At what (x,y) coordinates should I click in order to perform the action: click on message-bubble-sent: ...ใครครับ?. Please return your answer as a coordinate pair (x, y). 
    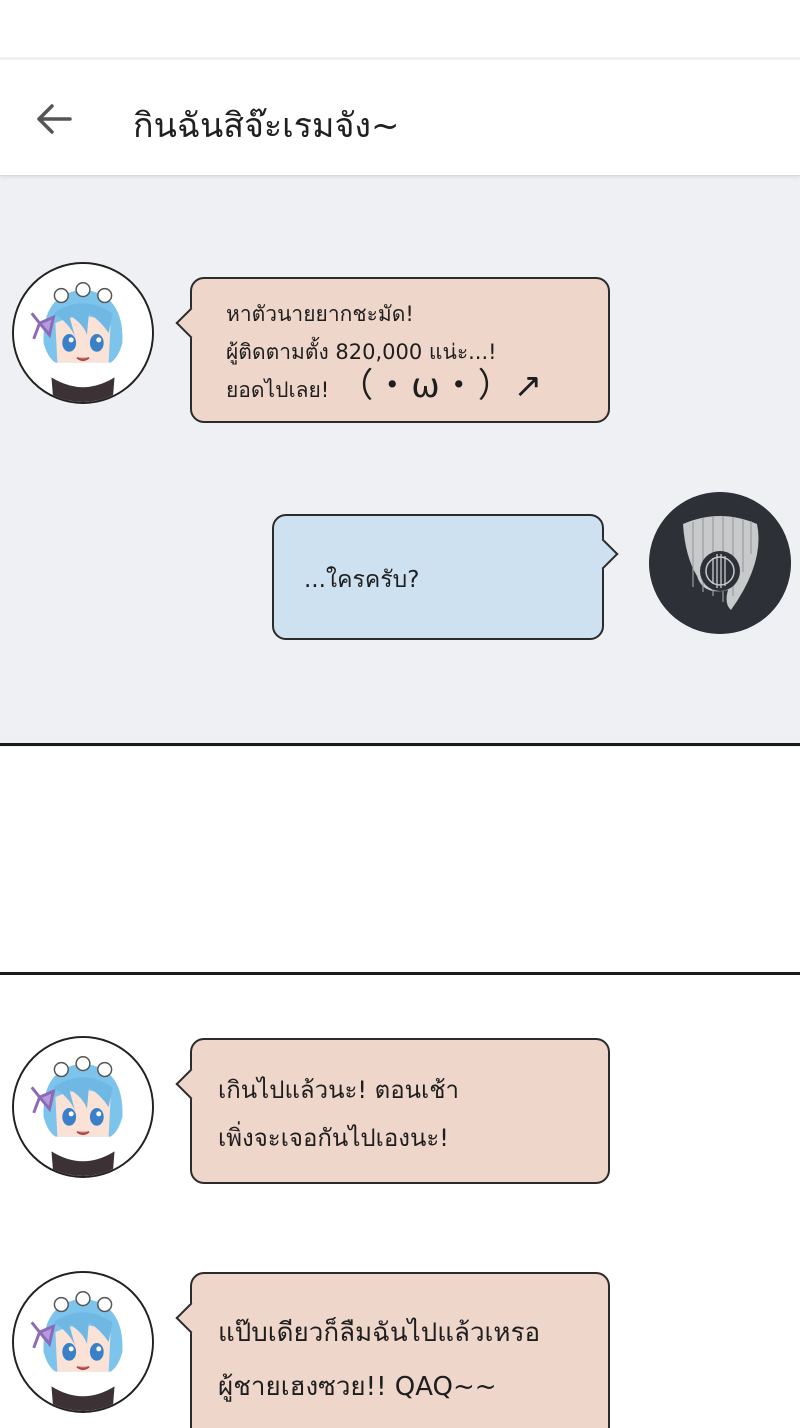
    Looking at the image, I should click on (445, 577).